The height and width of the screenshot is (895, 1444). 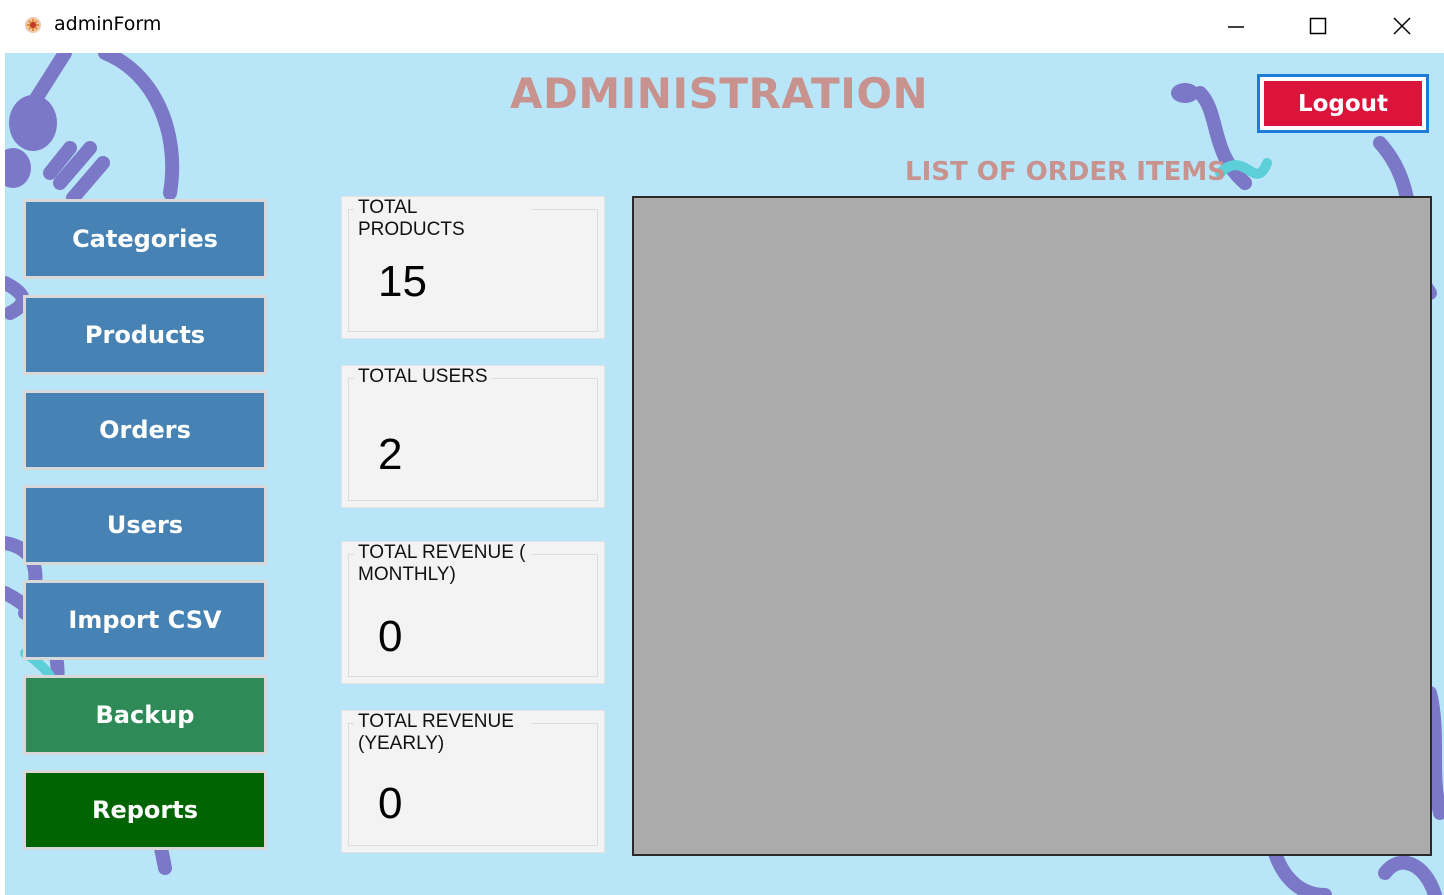 I want to click on logout-button: Logout, so click(x=1343, y=103).